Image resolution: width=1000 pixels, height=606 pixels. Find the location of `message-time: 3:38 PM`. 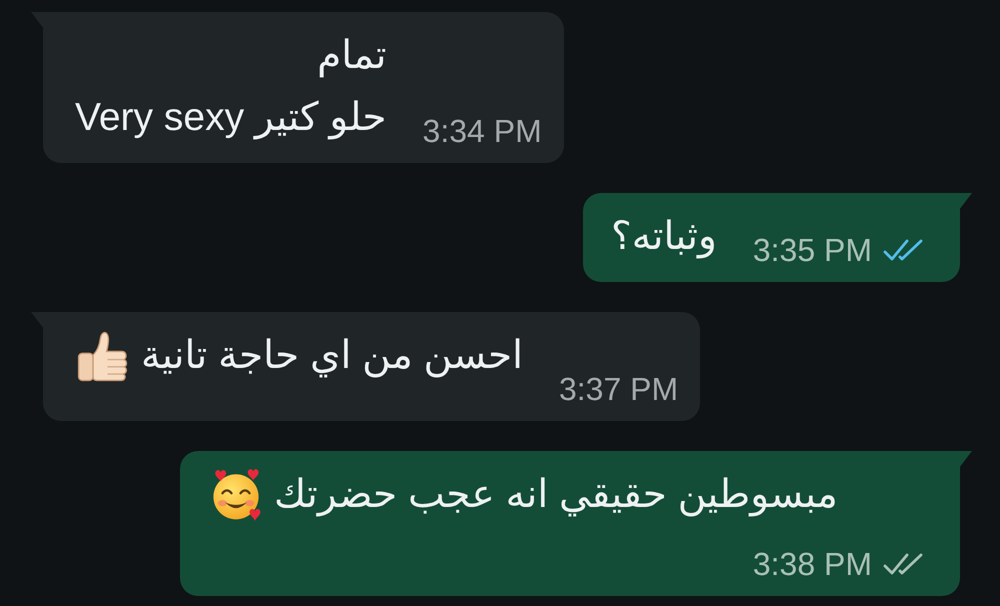

message-time: 3:38 PM is located at coordinates (812, 564).